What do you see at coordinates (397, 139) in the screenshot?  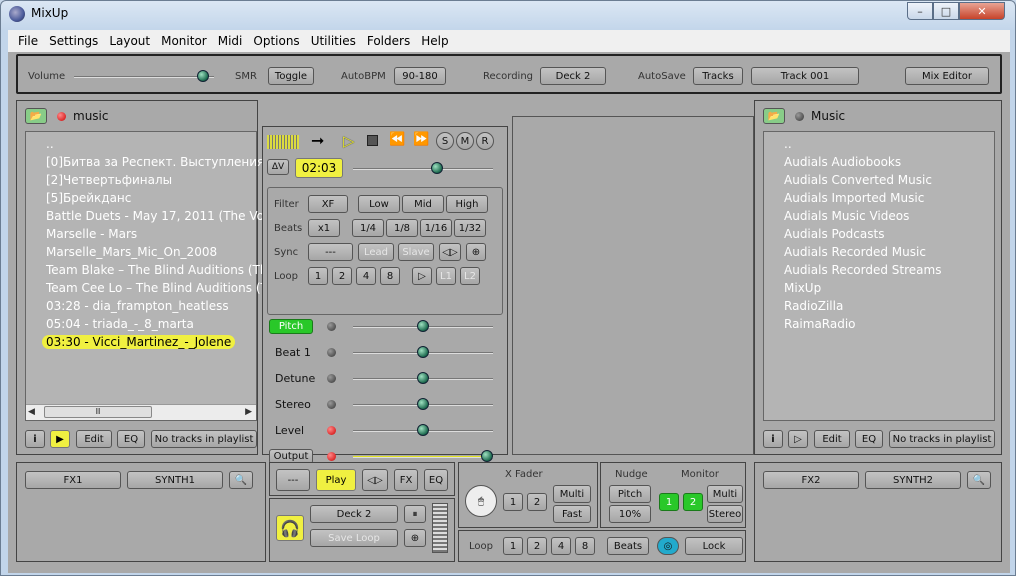 I see `rewind-icon: ⏪` at bounding box center [397, 139].